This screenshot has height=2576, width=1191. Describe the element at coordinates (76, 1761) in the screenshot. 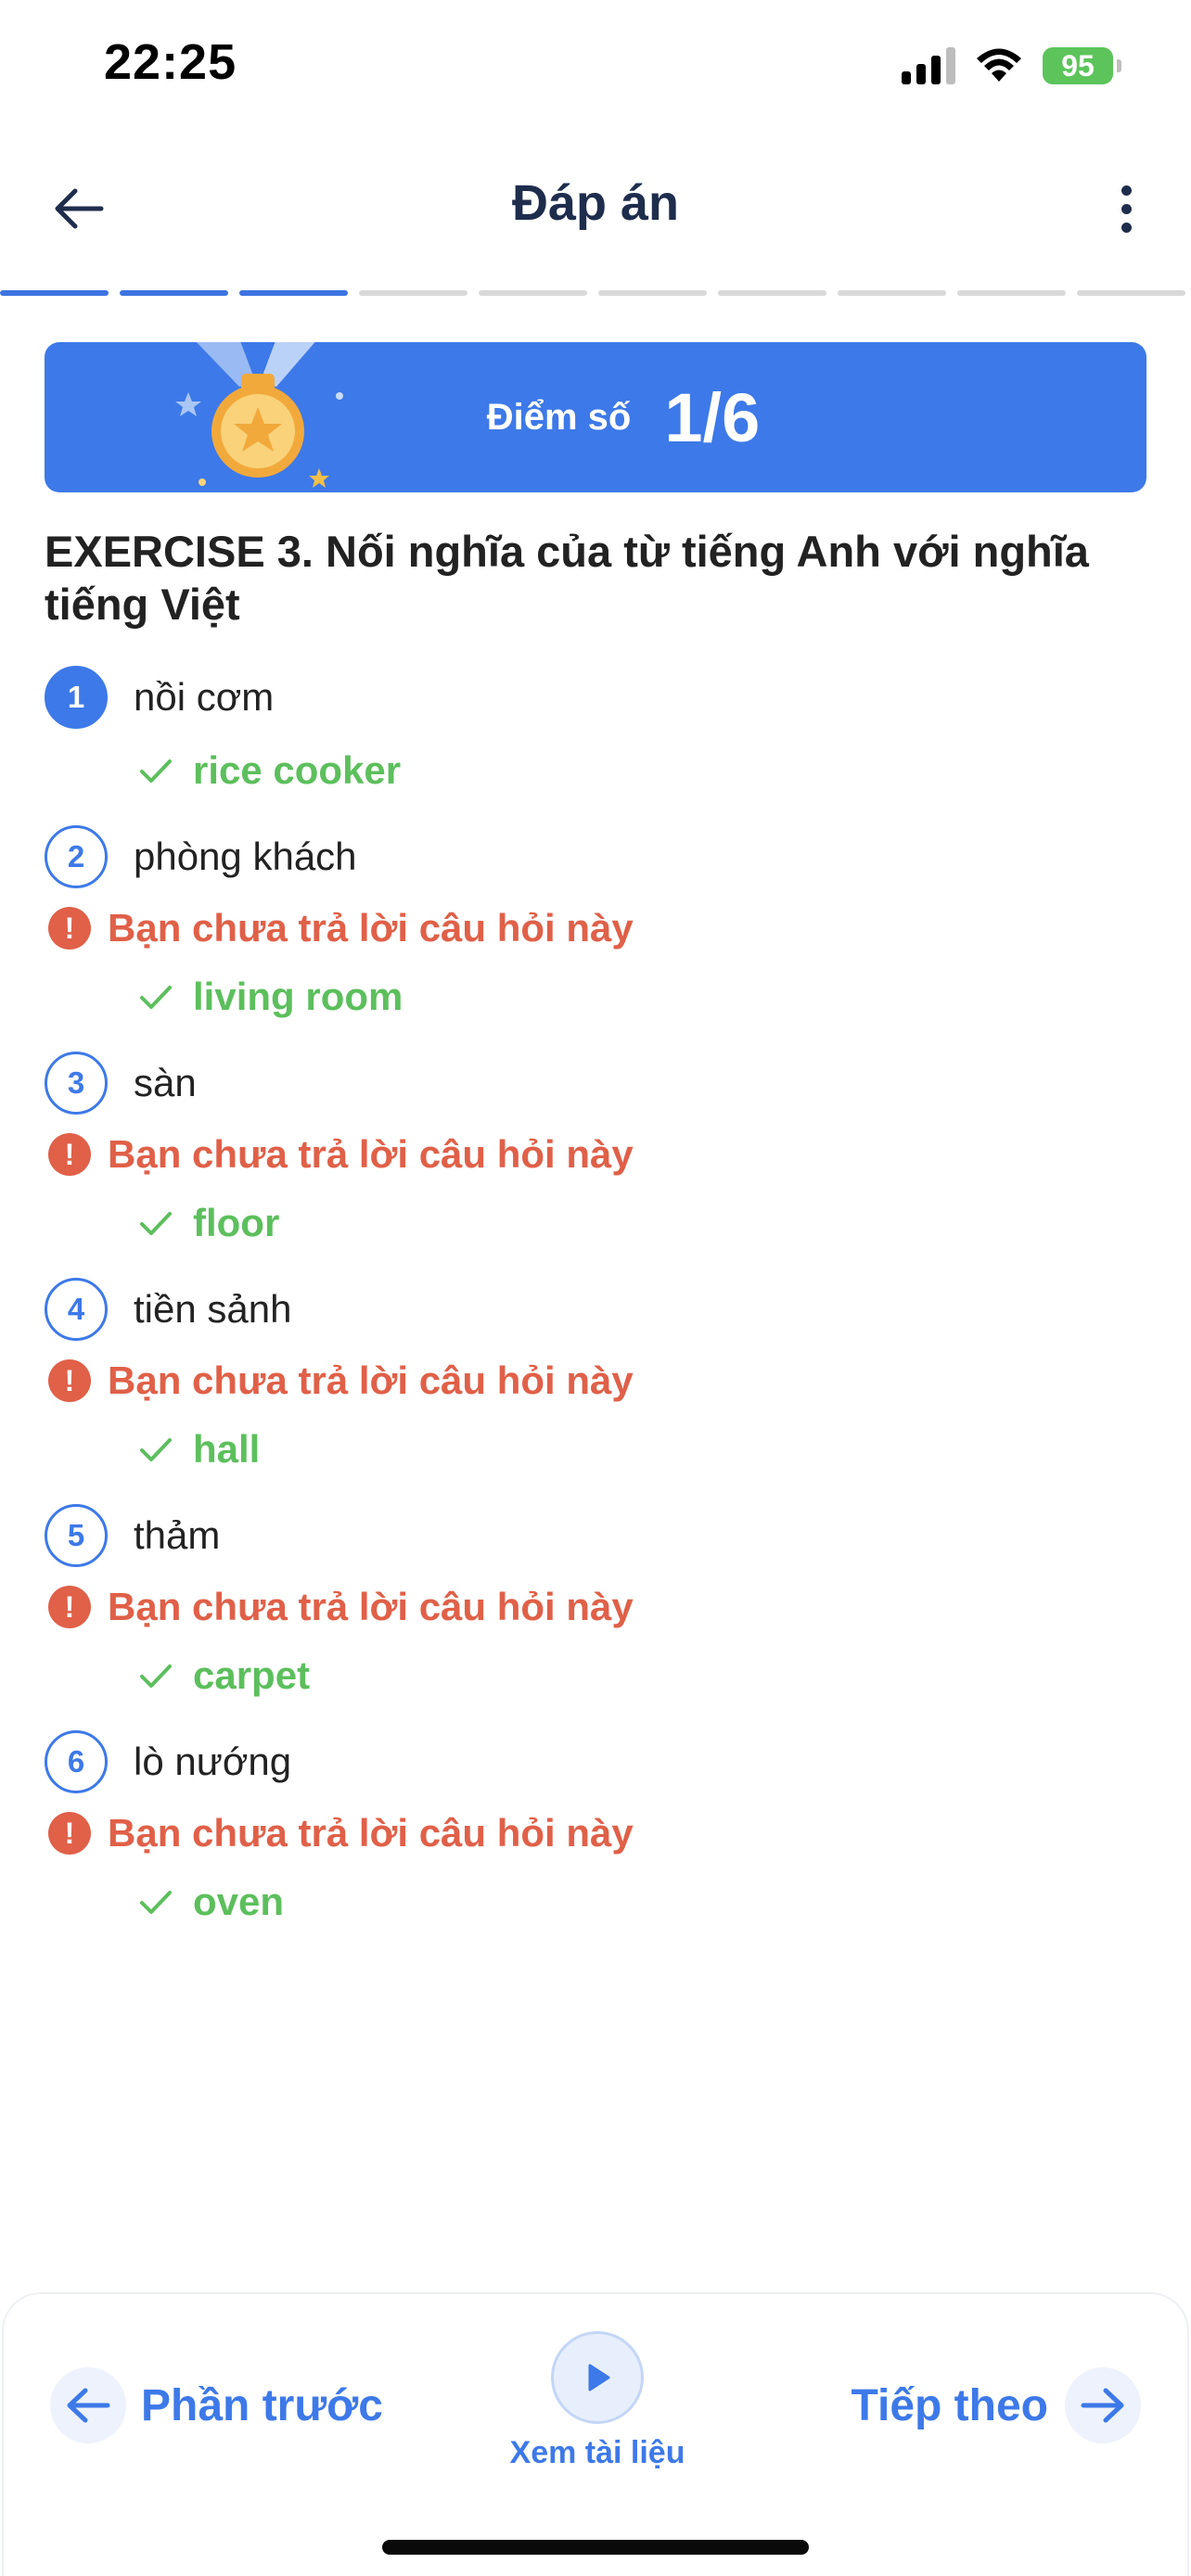

I see `question-number-badge: 6` at that location.